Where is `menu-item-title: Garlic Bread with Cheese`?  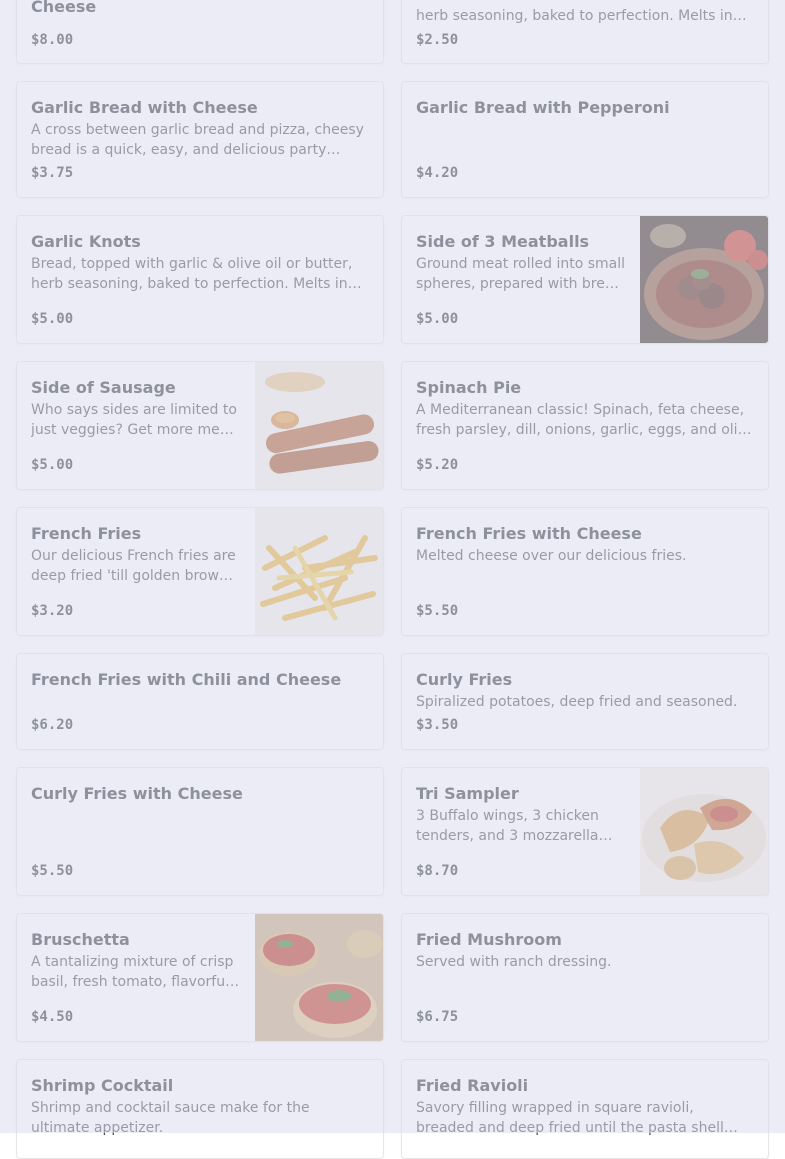 menu-item-title: Garlic Bread with Cheese is located at coordinates (144, 107).